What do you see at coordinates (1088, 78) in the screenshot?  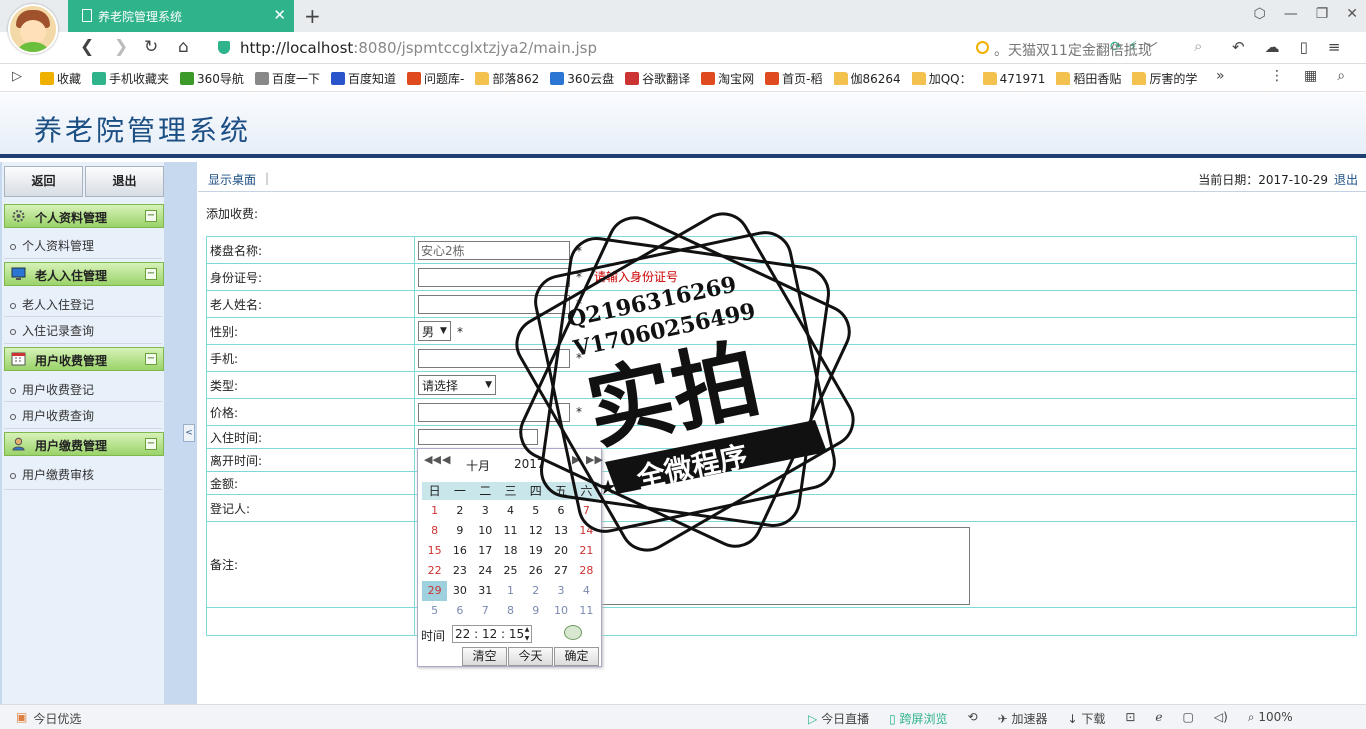 I see `bookmark-item: 稻田香贴` at bounding box center [1088, 78].